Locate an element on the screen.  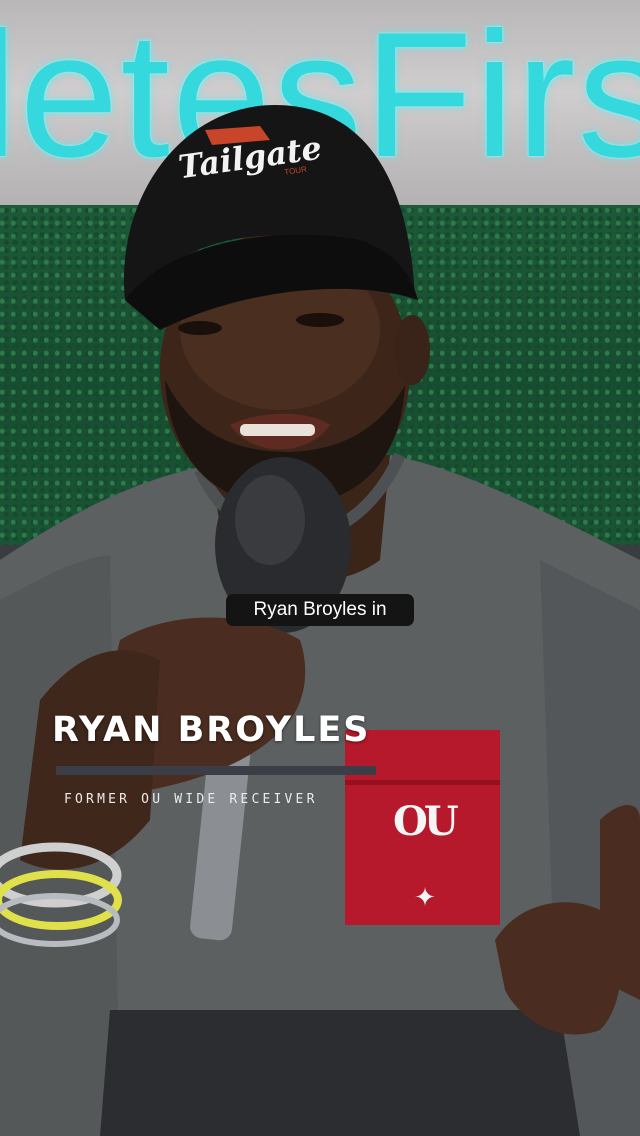
speaker-title: FORMER OU WIDE RECEIVER is located at coordinates (191, 799).